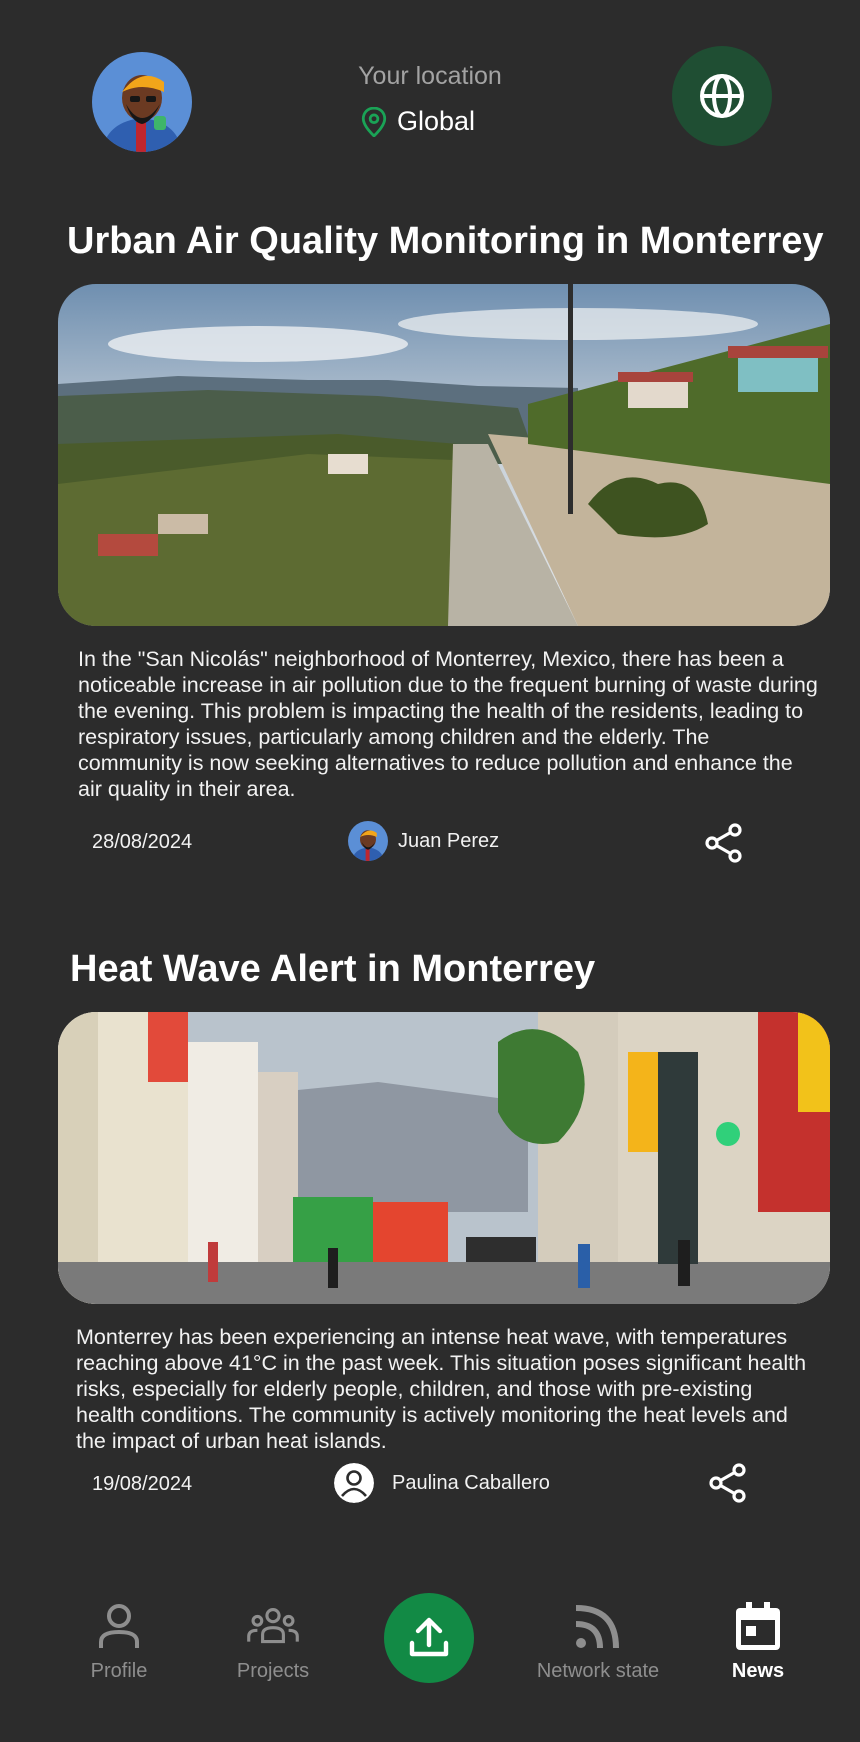 This screenshot has width=860, height=1742. Describe the element at coordinates (758, 1626) in the screenshot. I see `calendar-icon` at that location.